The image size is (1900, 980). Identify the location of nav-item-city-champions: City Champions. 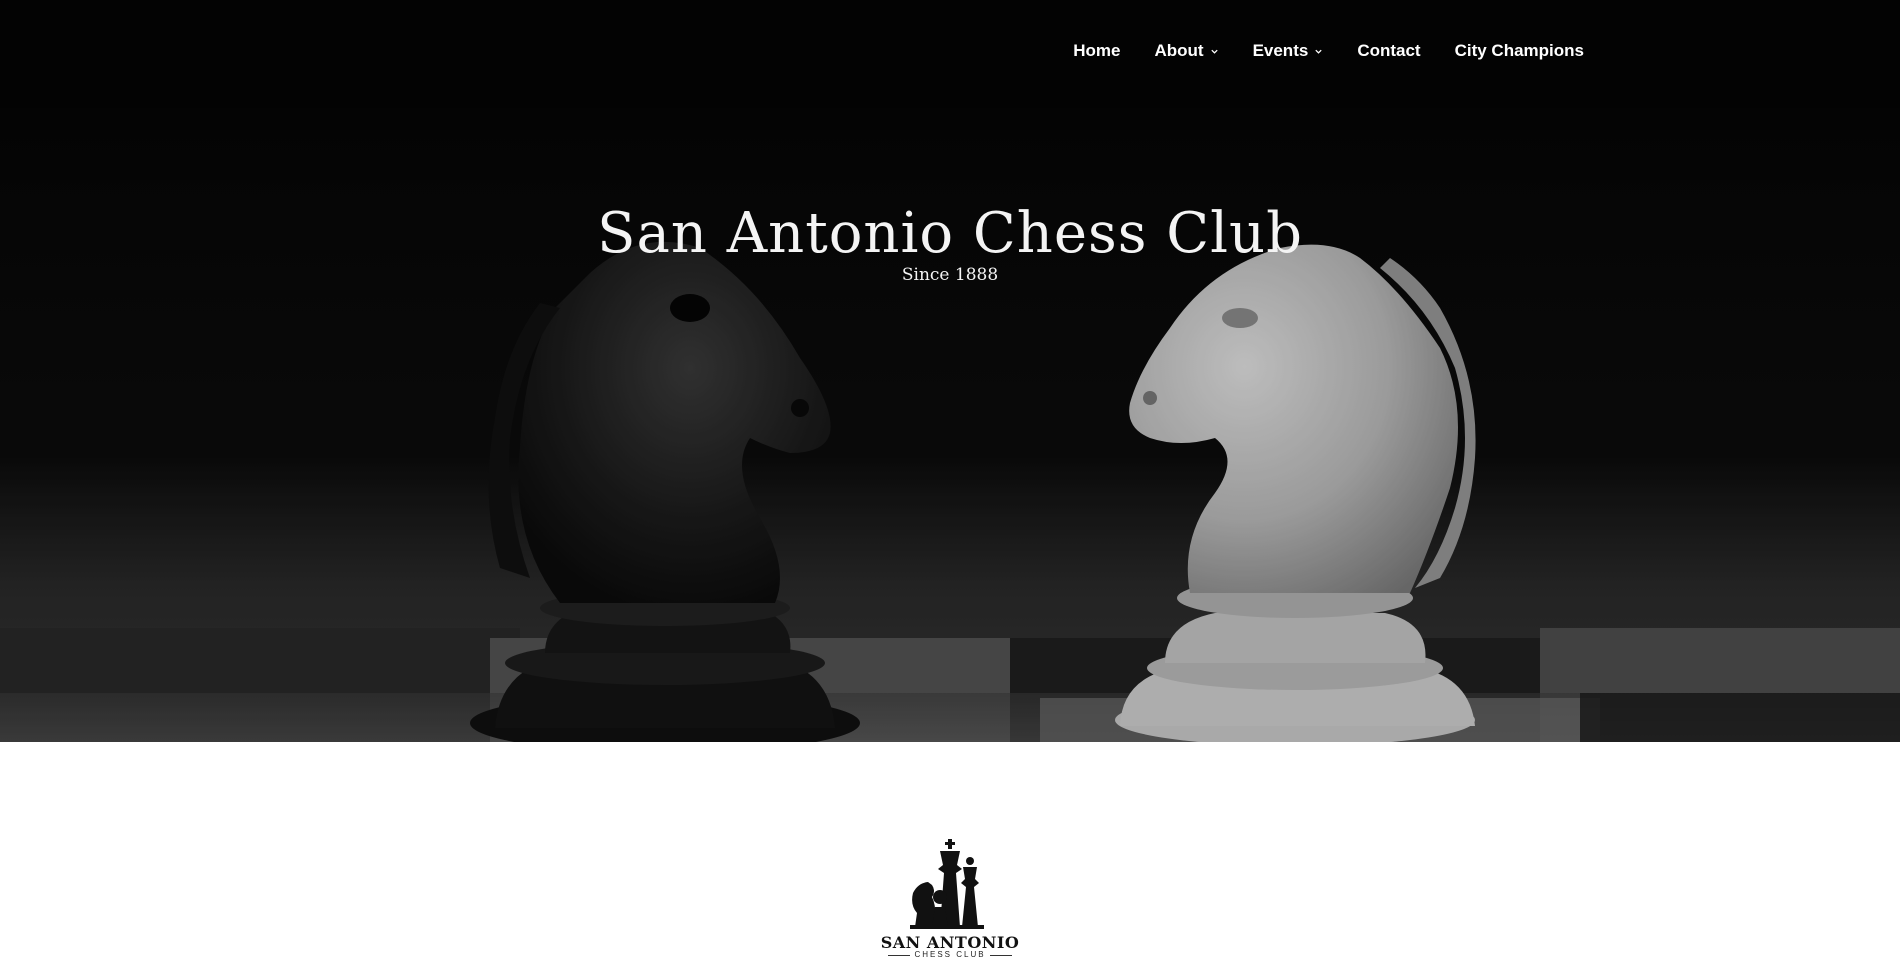
(1519, 51).